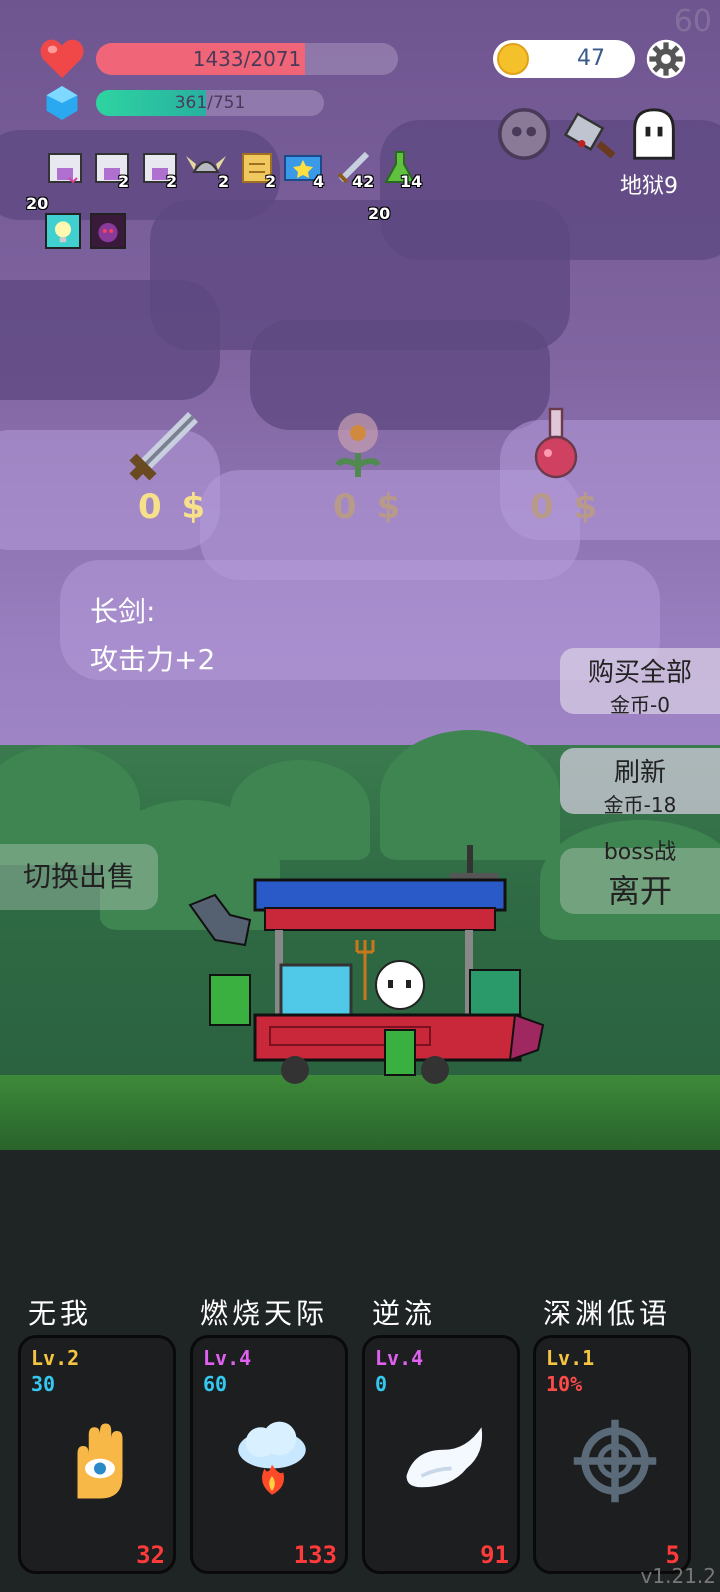 The height and width of the screenshot is (1592, 720). I want to click on refresh-label: 刷新, so click(639, 773).